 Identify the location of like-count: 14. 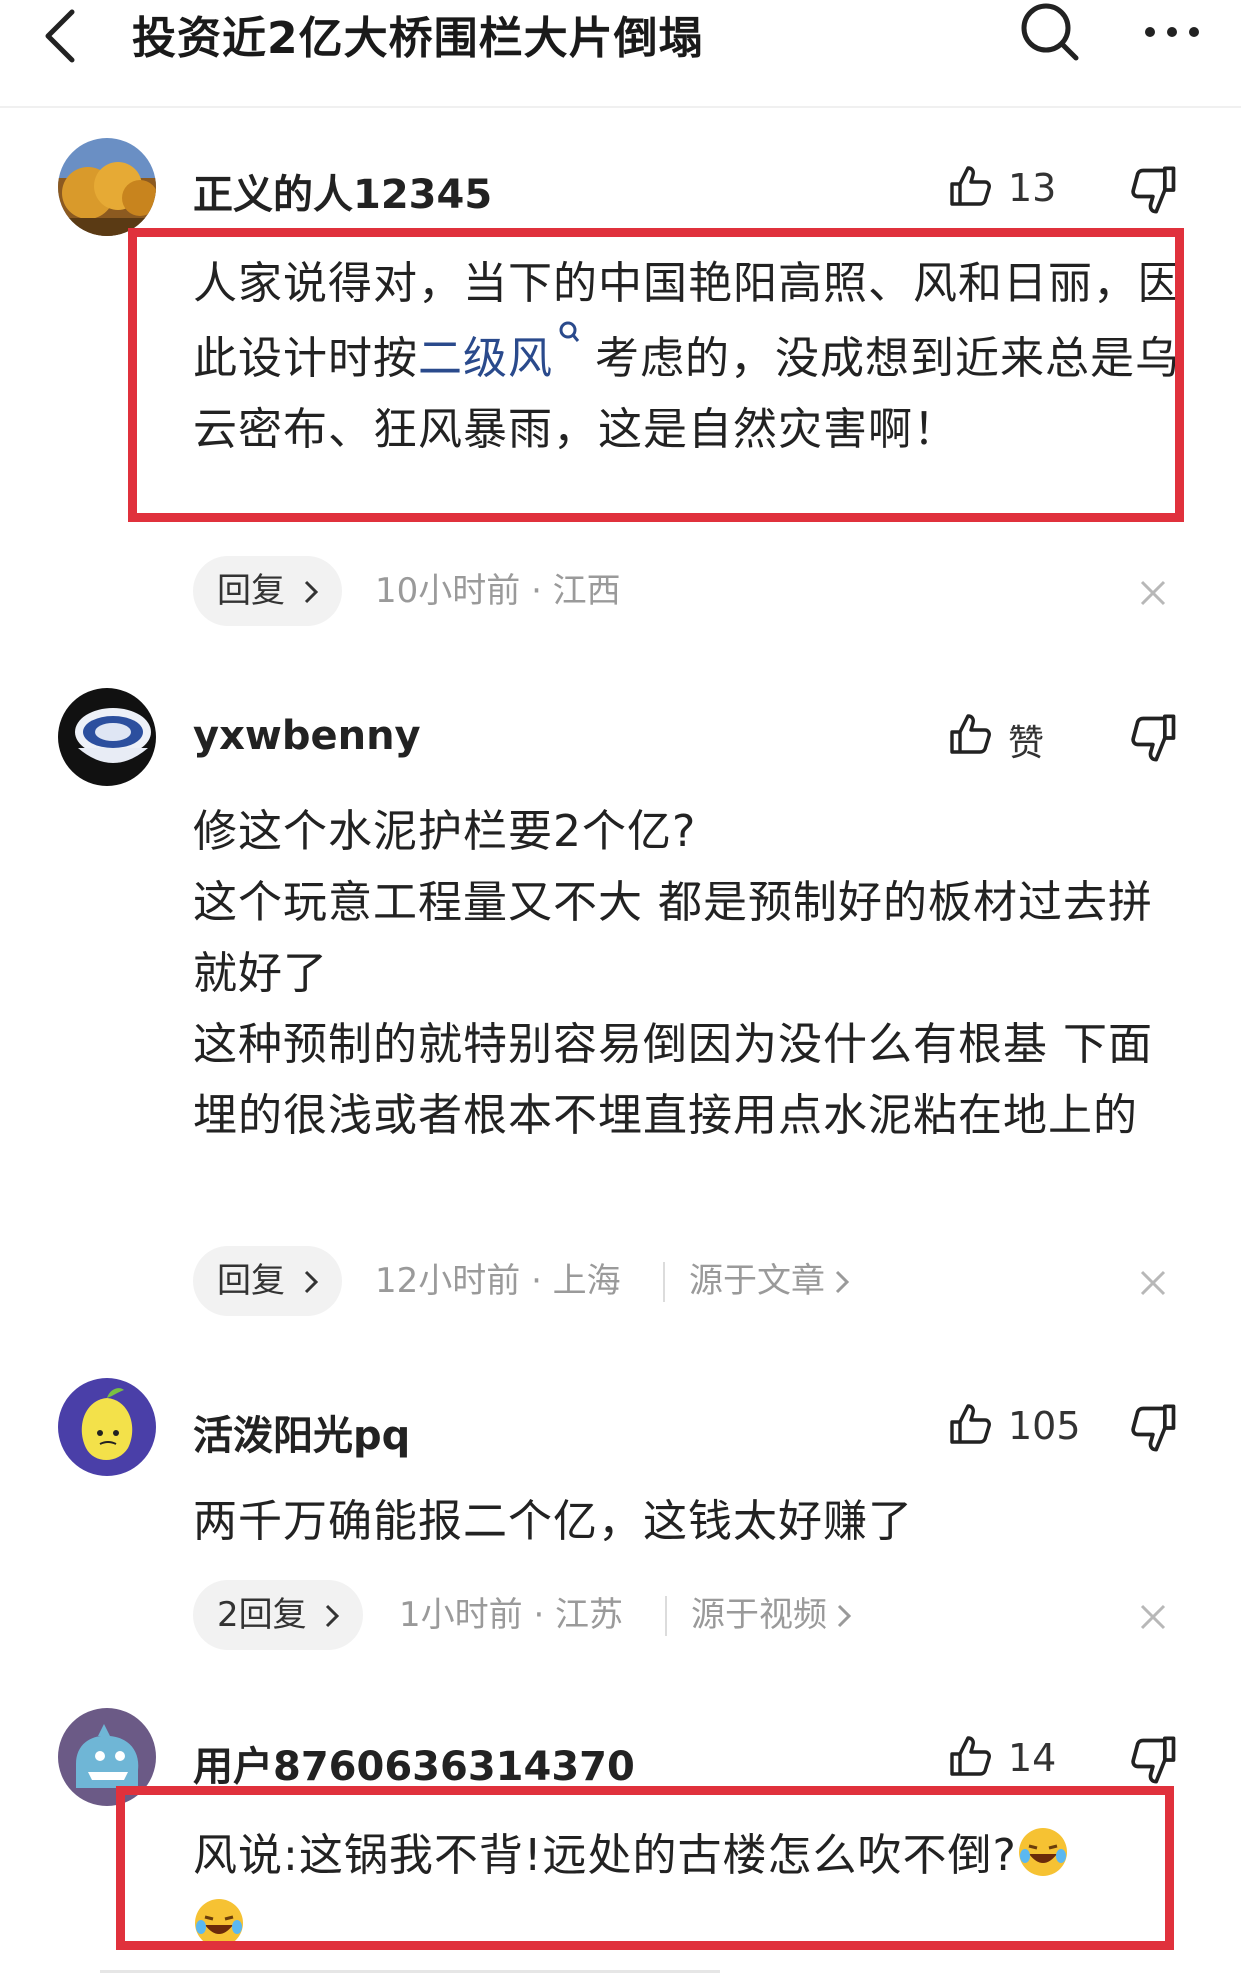
(1032, 1758).